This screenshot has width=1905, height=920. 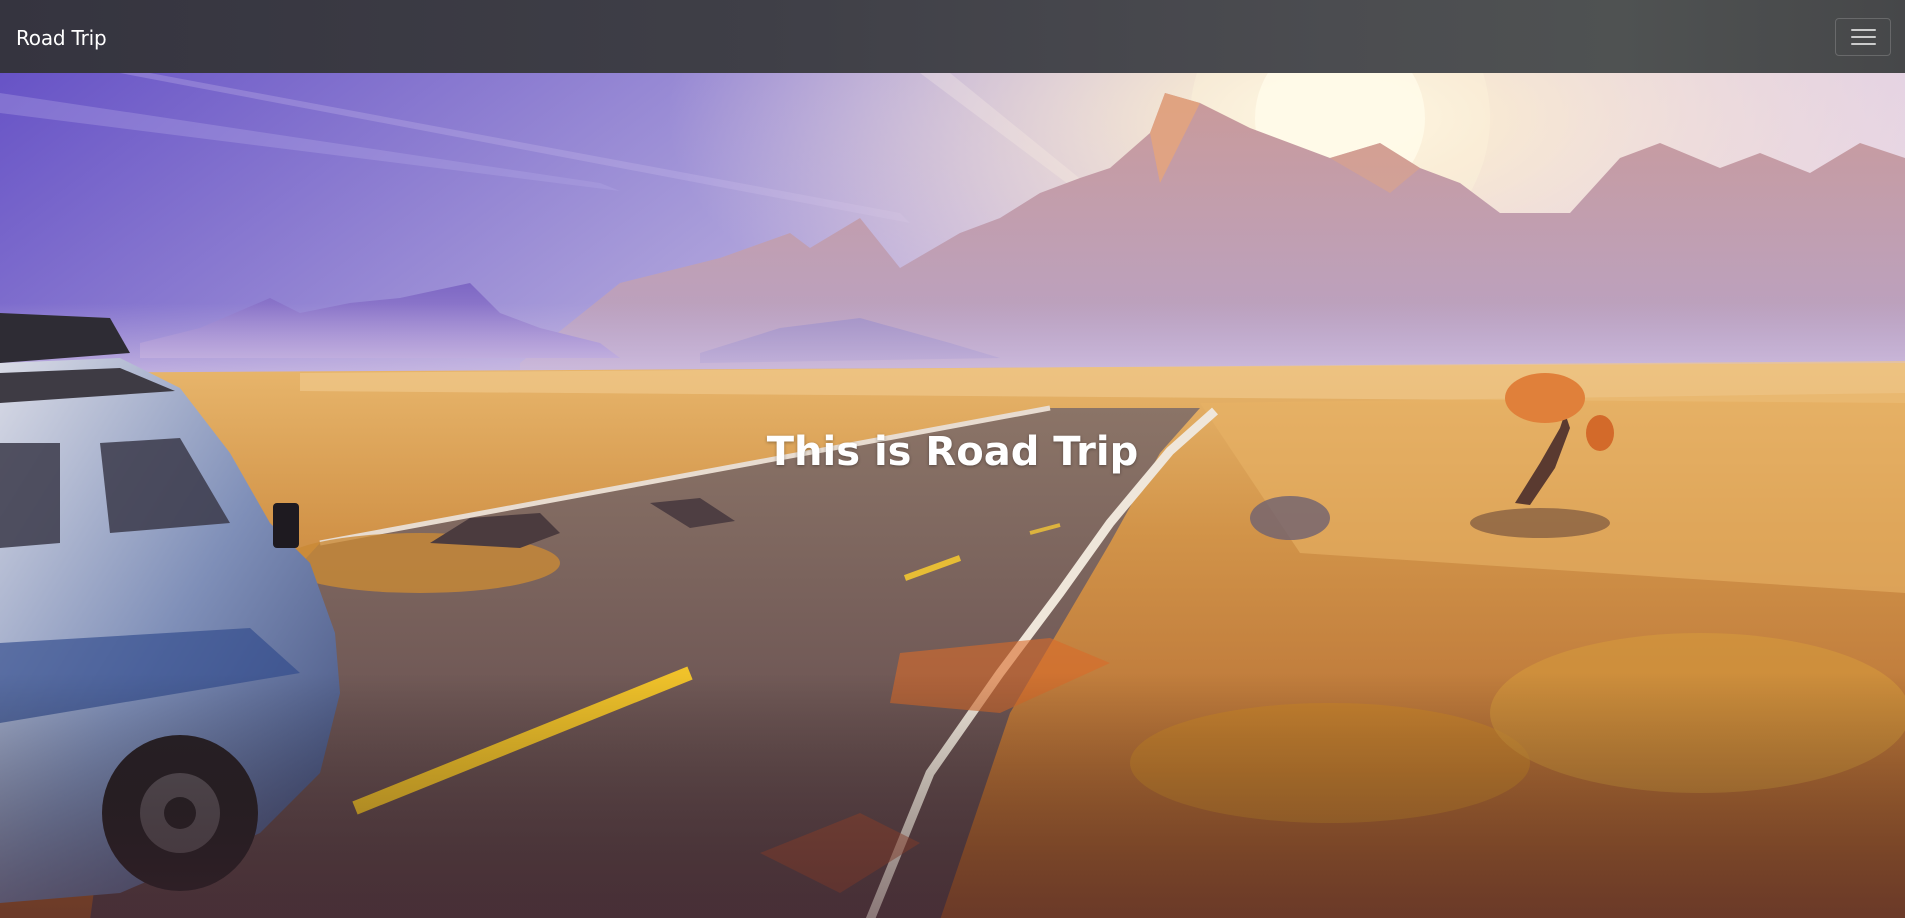 I want to click on navbar-toggler-button, so click(x=1863, y=37).